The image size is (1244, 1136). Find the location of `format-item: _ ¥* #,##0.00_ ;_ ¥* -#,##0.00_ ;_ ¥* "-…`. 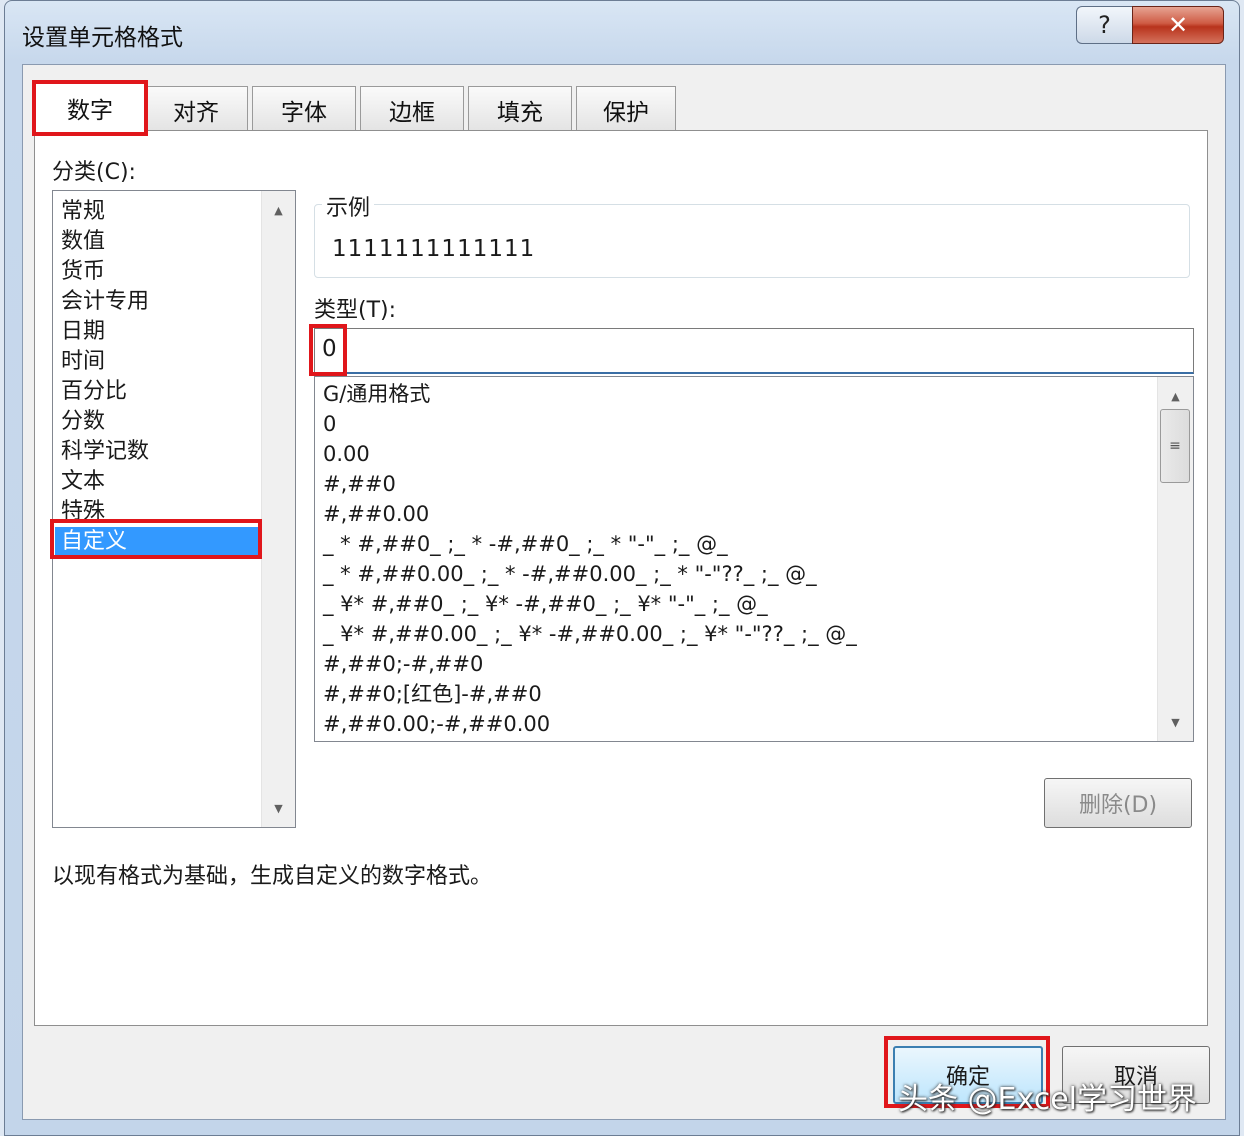

format-item: _ ¥* #,##0.00_ ;_ ¥* -#,##0.00_ ;_ ¥* "-… is located at coordinates (738, 634).